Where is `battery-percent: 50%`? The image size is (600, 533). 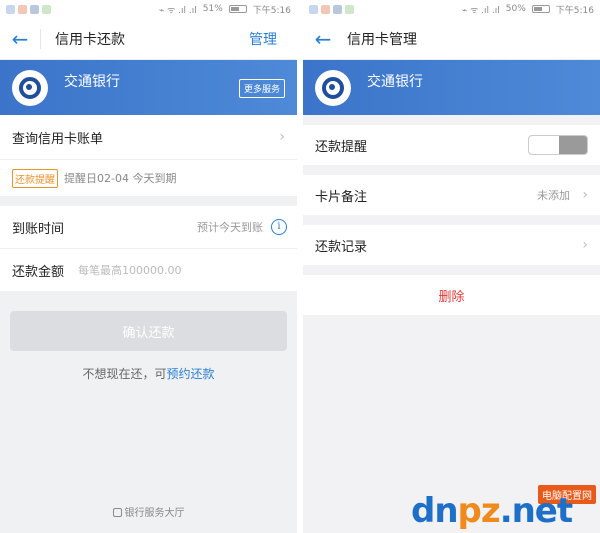 battery-percent: 50% is located at coordinates (515, 9).